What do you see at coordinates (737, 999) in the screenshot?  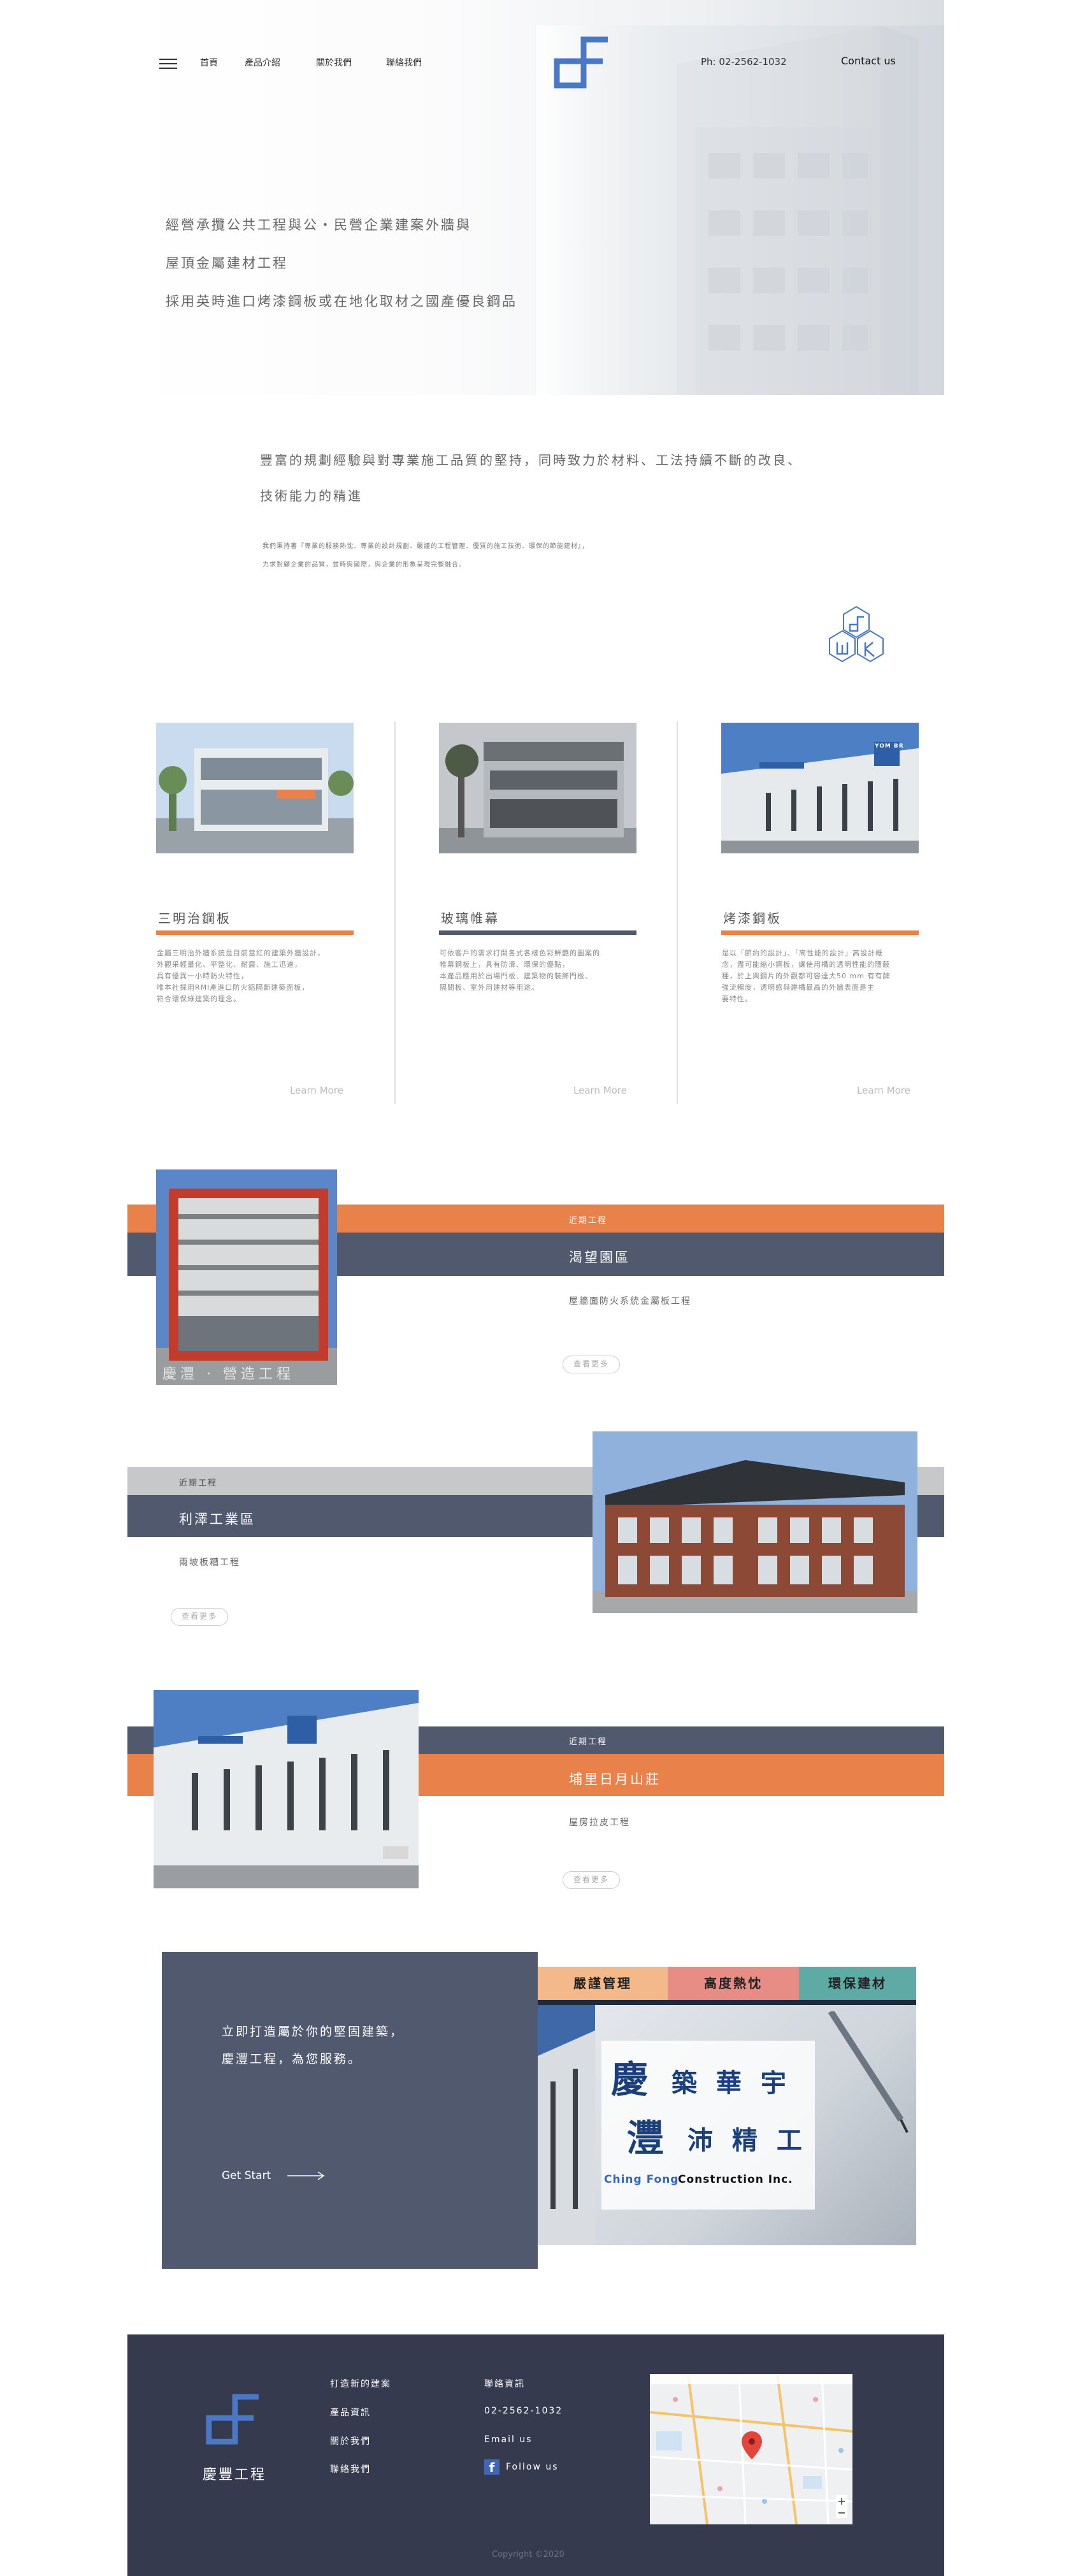 I see `desc-line: 要特性。` at bounding box center [737, 999].